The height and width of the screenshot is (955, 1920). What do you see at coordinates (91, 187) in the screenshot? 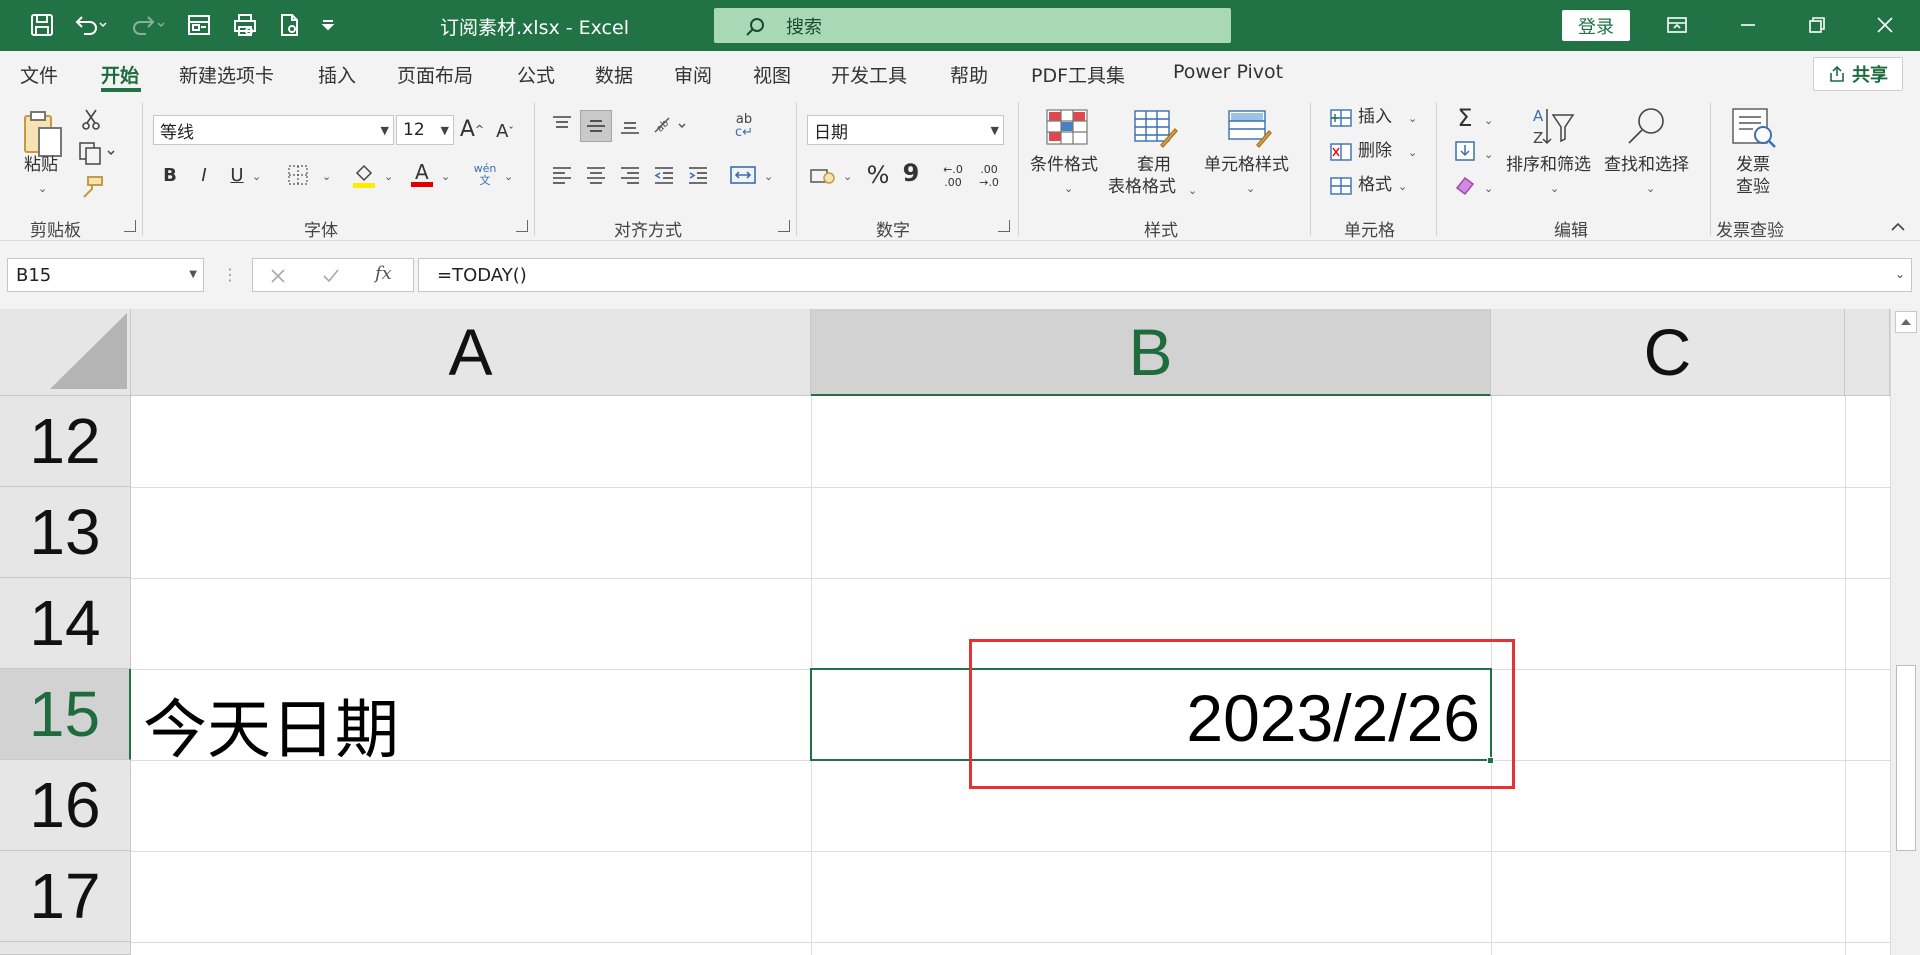
I see `format-painter-icon` at bounding box center [91, 187].